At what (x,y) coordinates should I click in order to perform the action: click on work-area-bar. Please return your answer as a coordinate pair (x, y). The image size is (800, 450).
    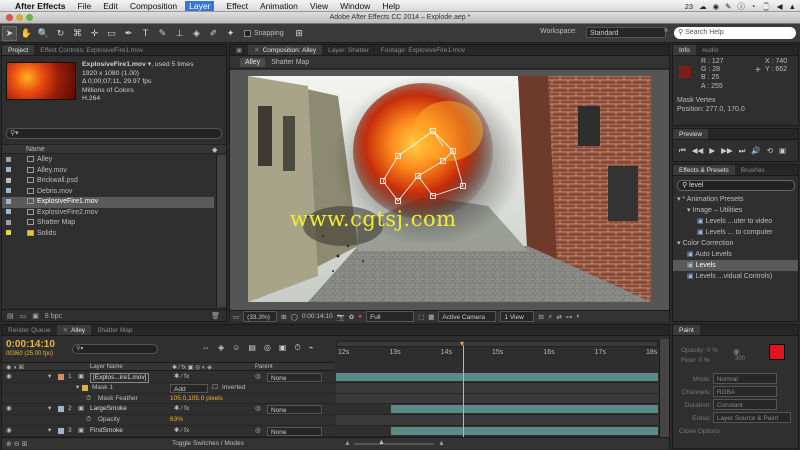
    Looking at the image, I should click on (497, 344).